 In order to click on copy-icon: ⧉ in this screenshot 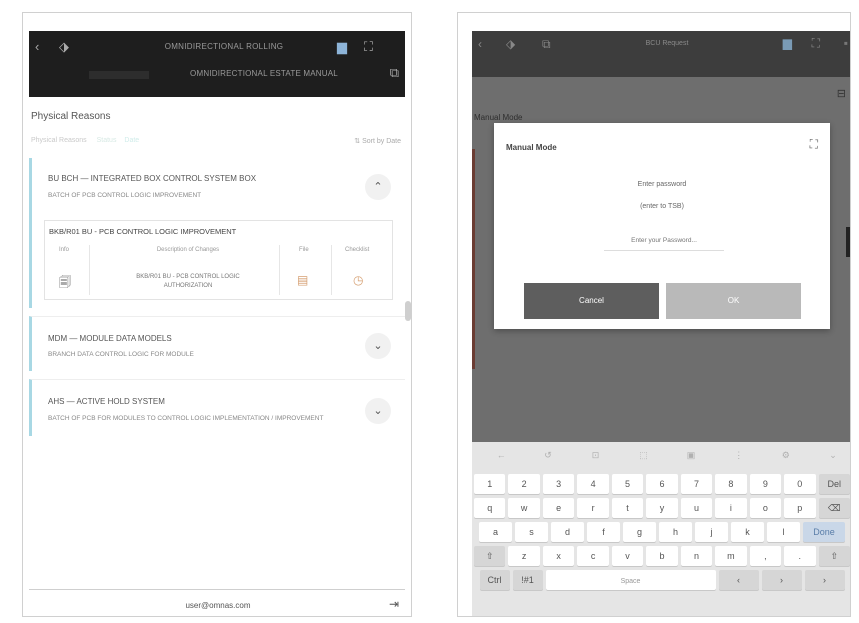, I will do `click(546, 44)`.